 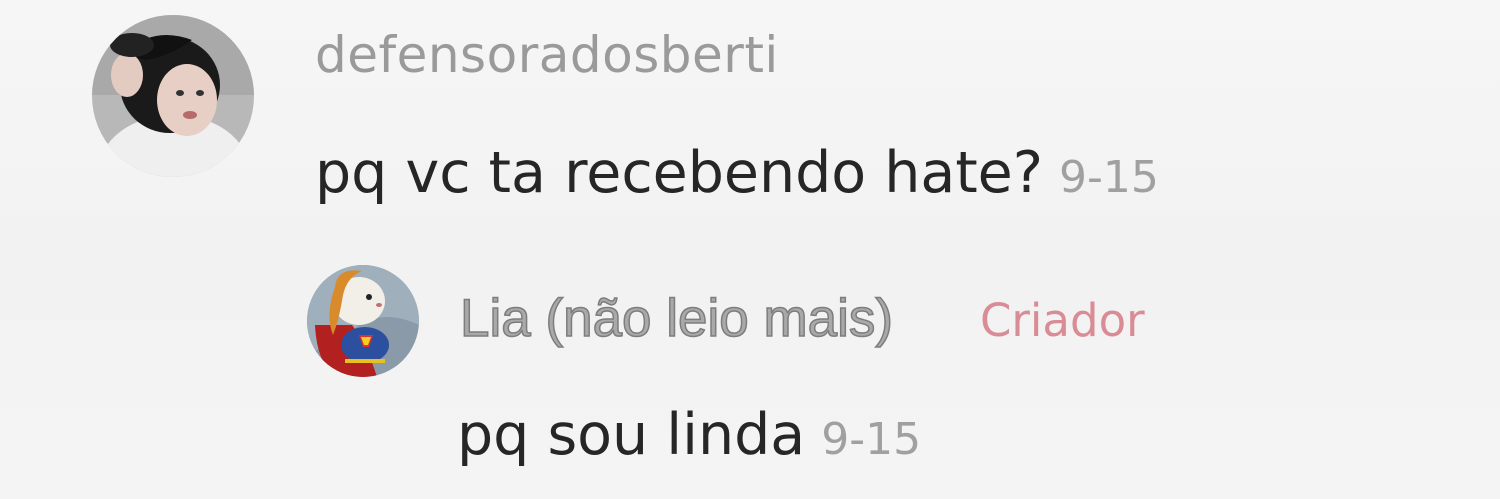 I want to click on comment-body: pq vc ta recebendo hate? 9-15, so click(x=737, y=173).